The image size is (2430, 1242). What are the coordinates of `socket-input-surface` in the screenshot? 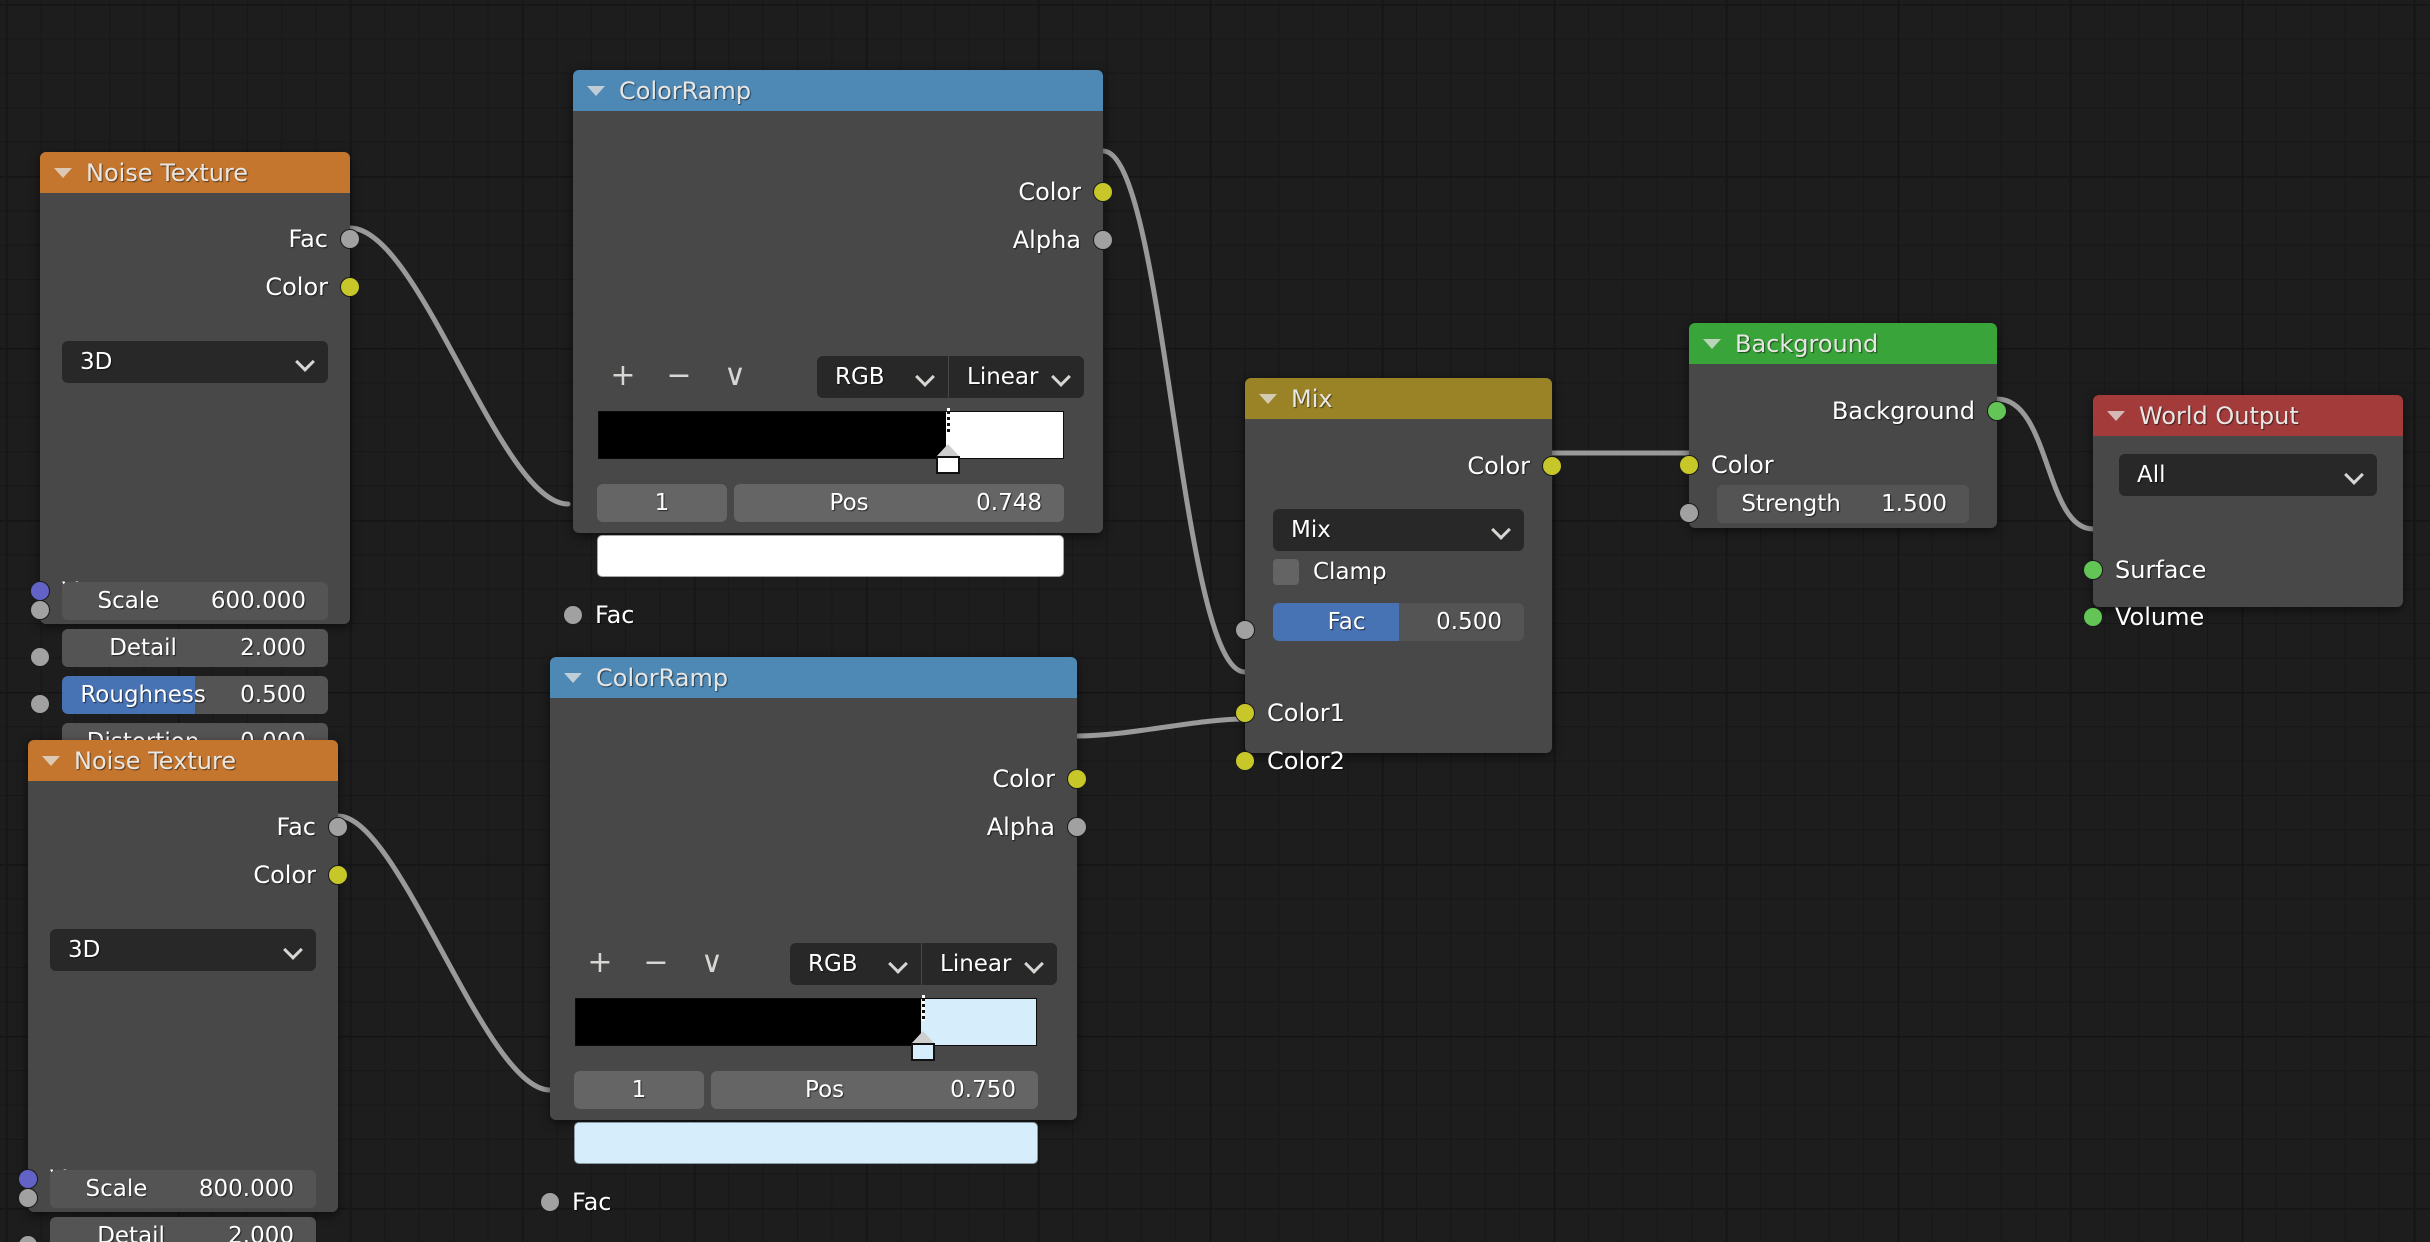 It's located at (2093, 570).